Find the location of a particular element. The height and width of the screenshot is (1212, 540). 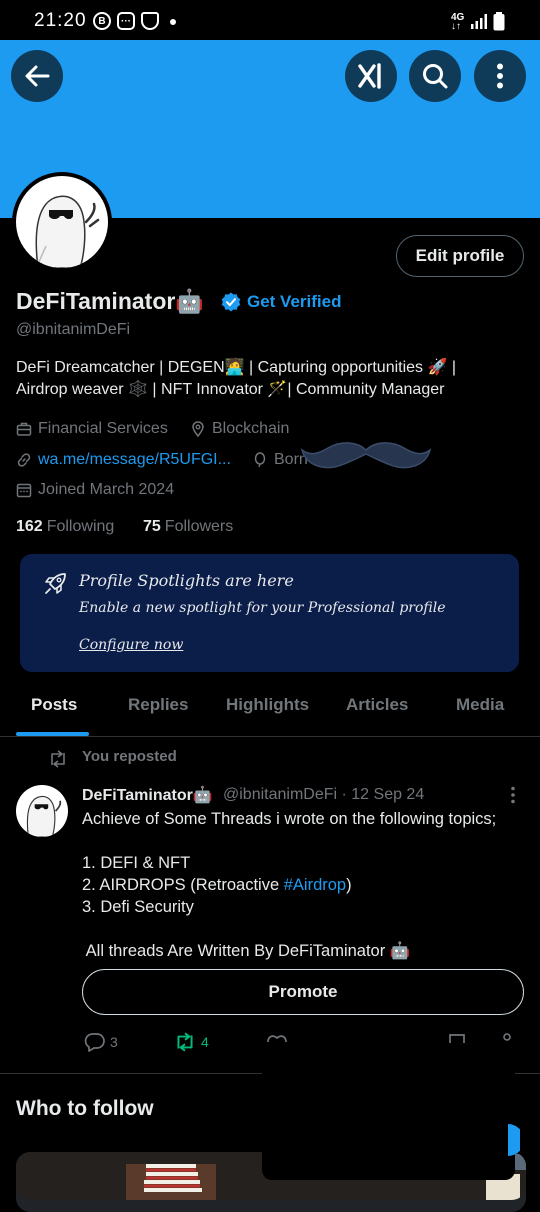

signal-icon is located at coordinates (479, 21).